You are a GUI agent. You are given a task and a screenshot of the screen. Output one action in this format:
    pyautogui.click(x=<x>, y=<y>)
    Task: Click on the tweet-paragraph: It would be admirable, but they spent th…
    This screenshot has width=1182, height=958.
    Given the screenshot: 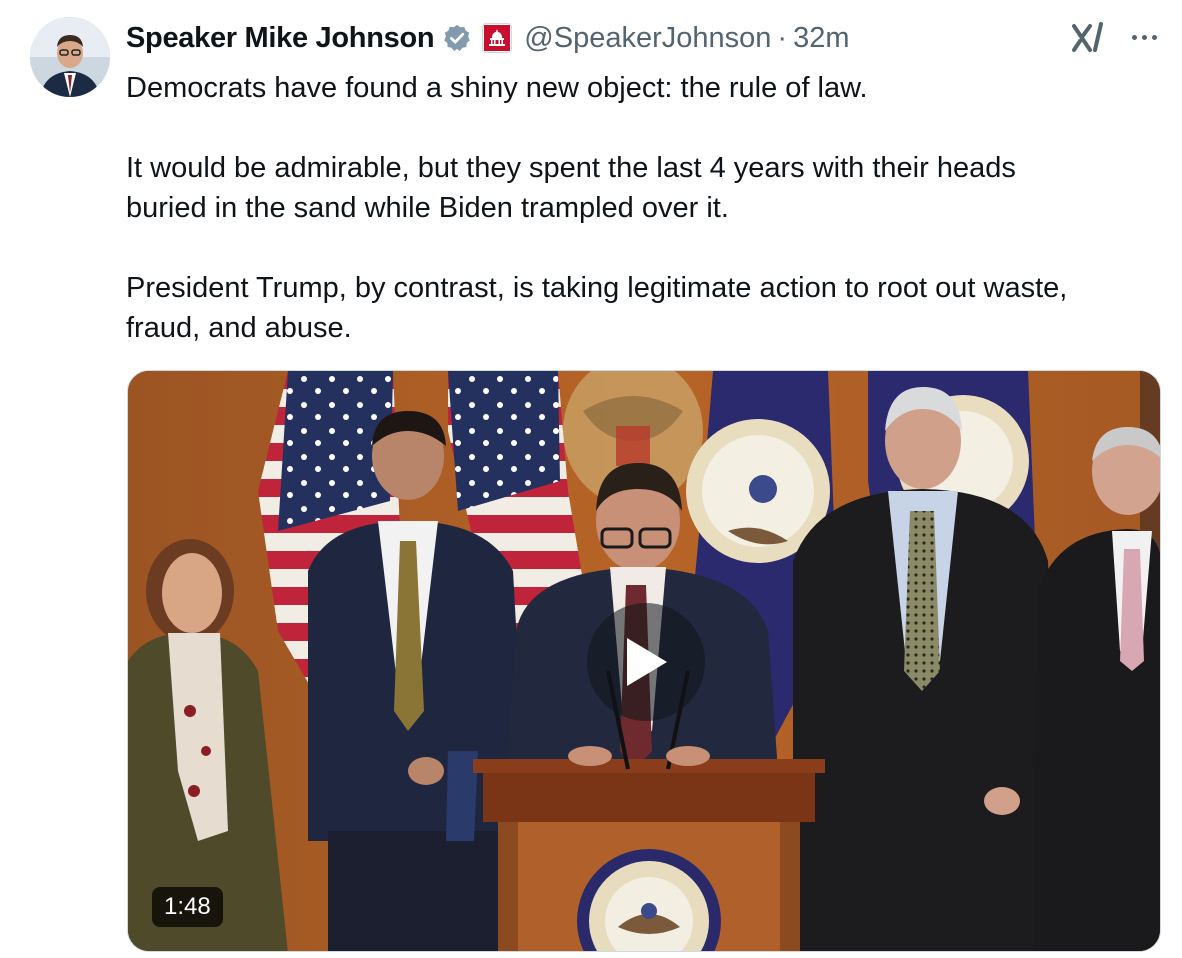 What is the action you would take?
    pyautogui.click(x=571, y=168)
    